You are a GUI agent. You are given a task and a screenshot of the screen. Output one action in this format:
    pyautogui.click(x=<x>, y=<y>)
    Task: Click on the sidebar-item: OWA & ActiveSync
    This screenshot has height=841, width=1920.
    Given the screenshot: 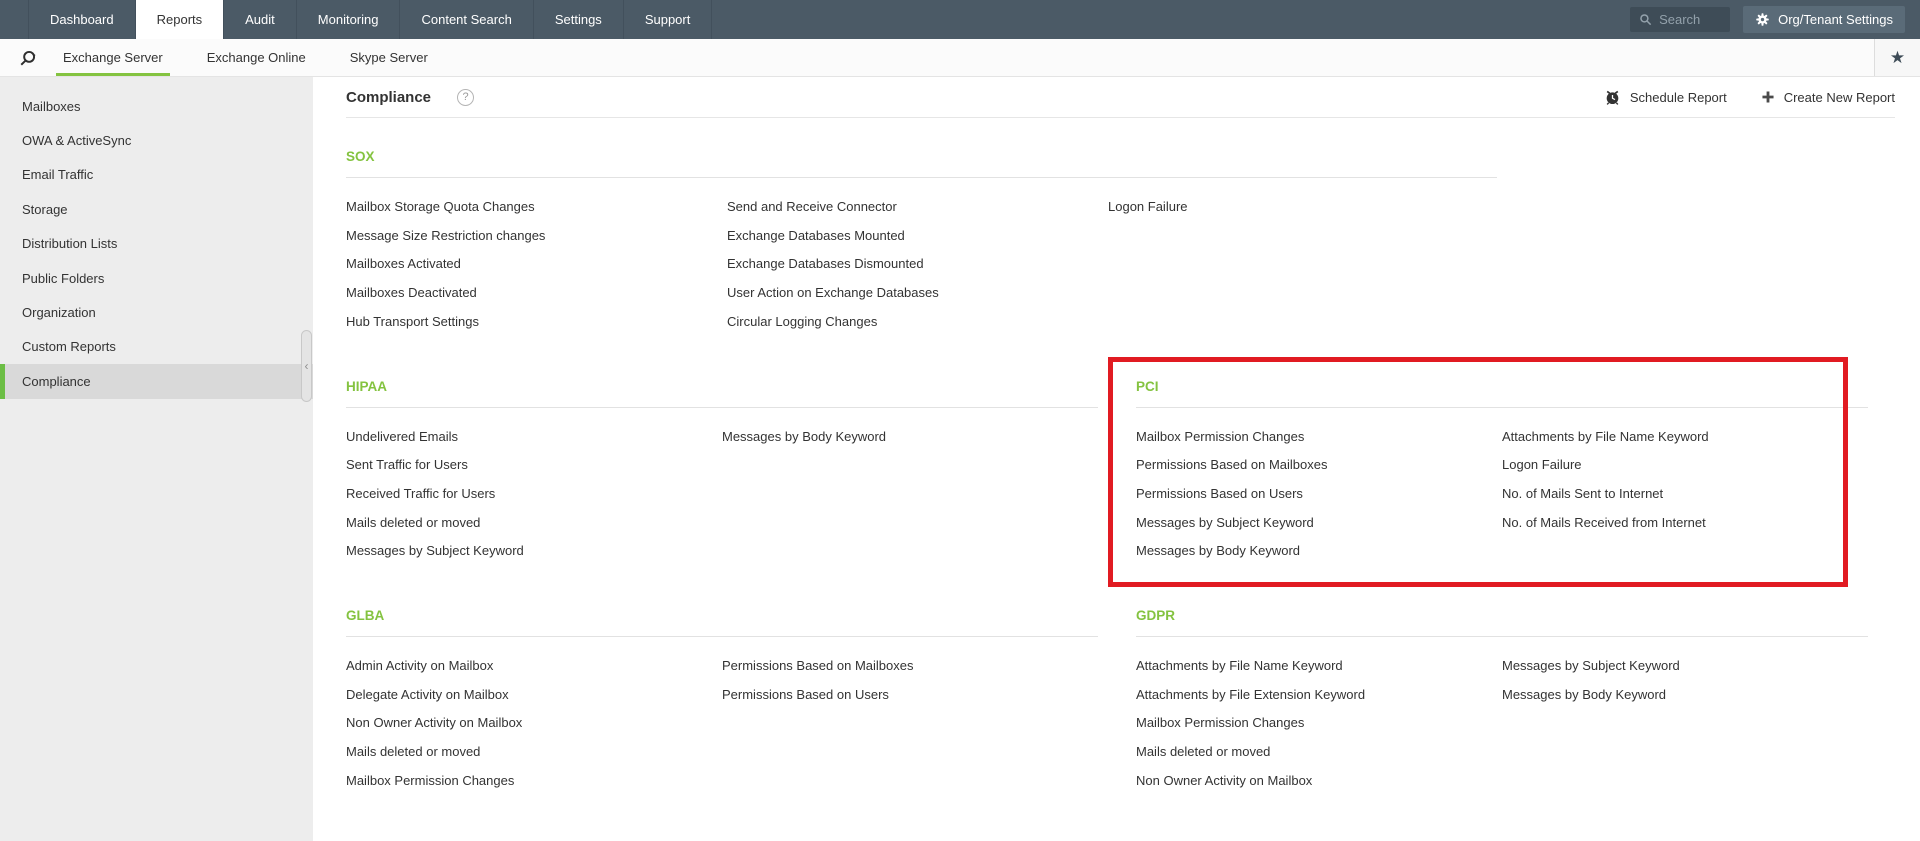 What is the action you would take?
    pyautogui.click(x=156, y=140)
    